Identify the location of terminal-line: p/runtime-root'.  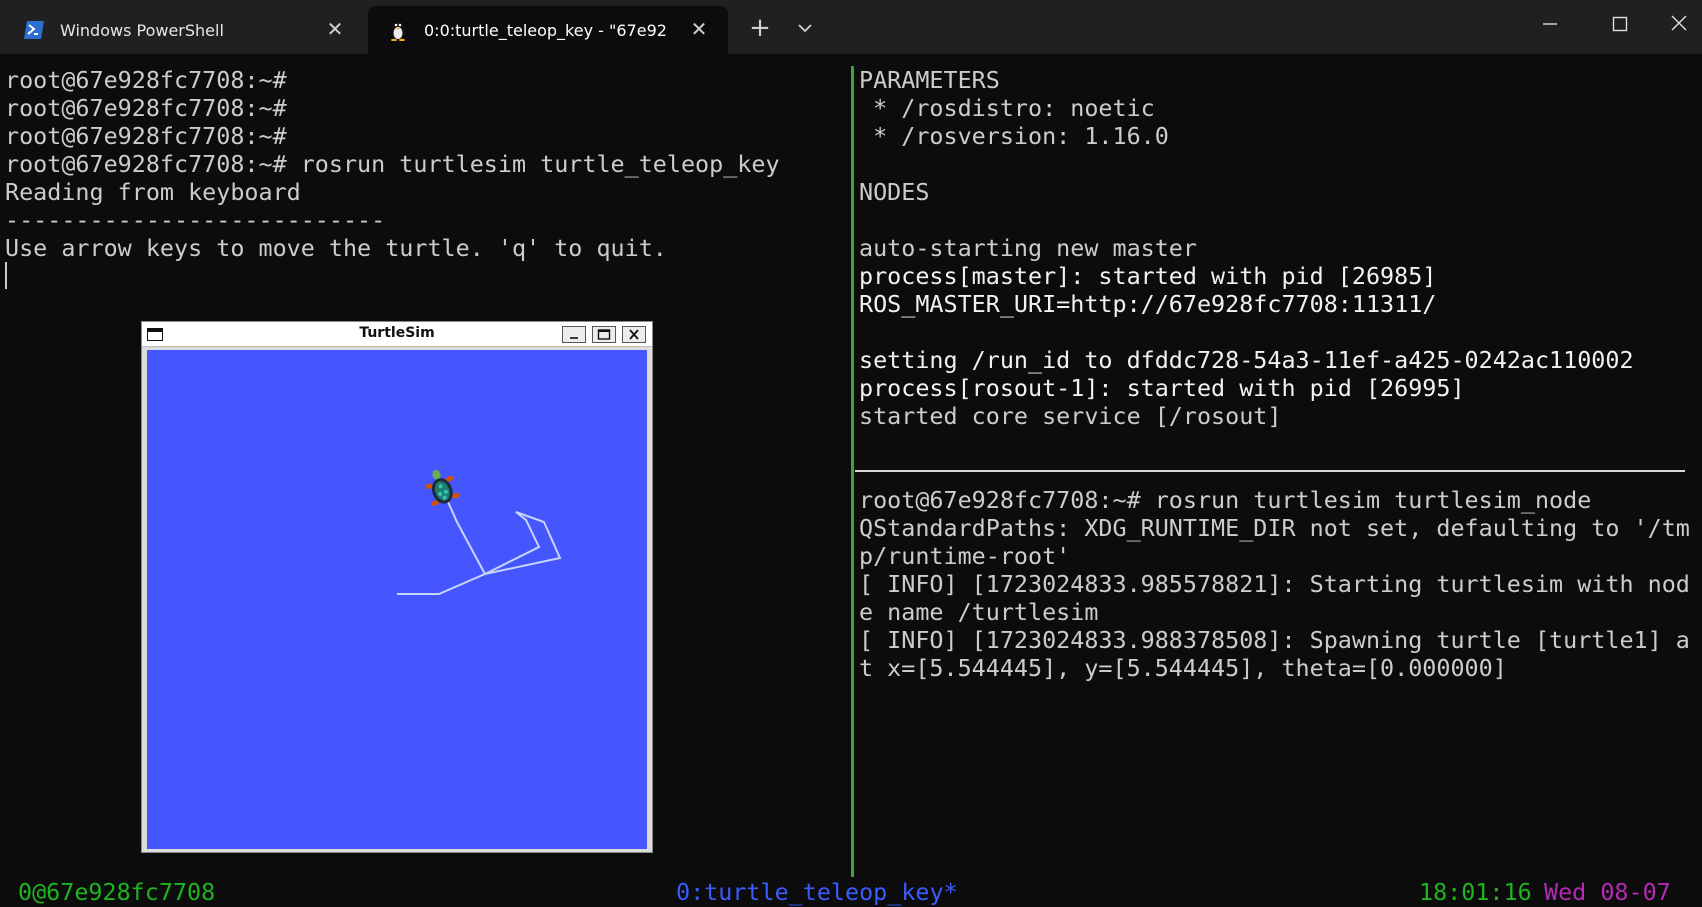
(965, 556).